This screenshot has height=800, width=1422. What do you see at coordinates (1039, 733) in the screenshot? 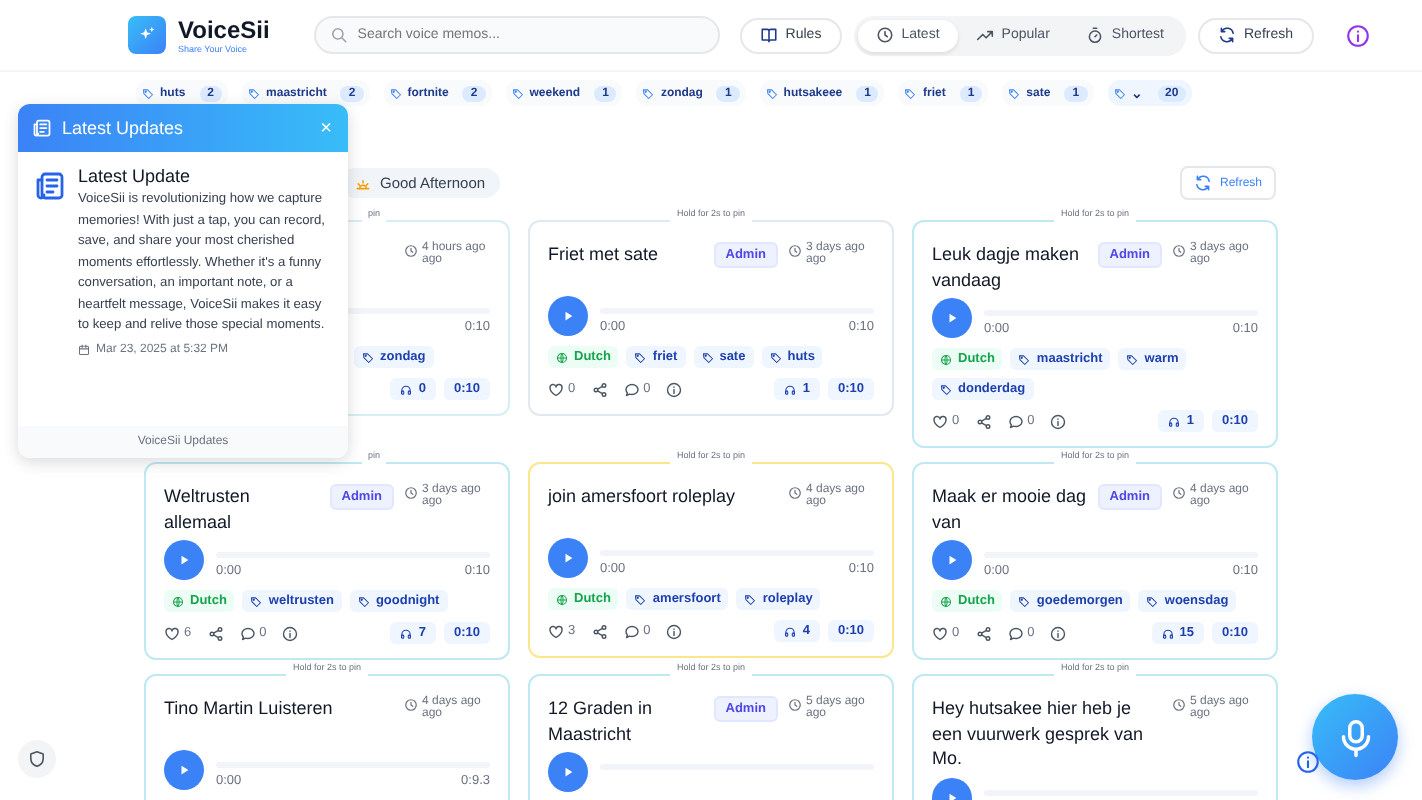
I see `memo-title: Hey hutsakee hier heb je een vuurwerk gesprek van Mo.` at bounding box center [1039, 733].